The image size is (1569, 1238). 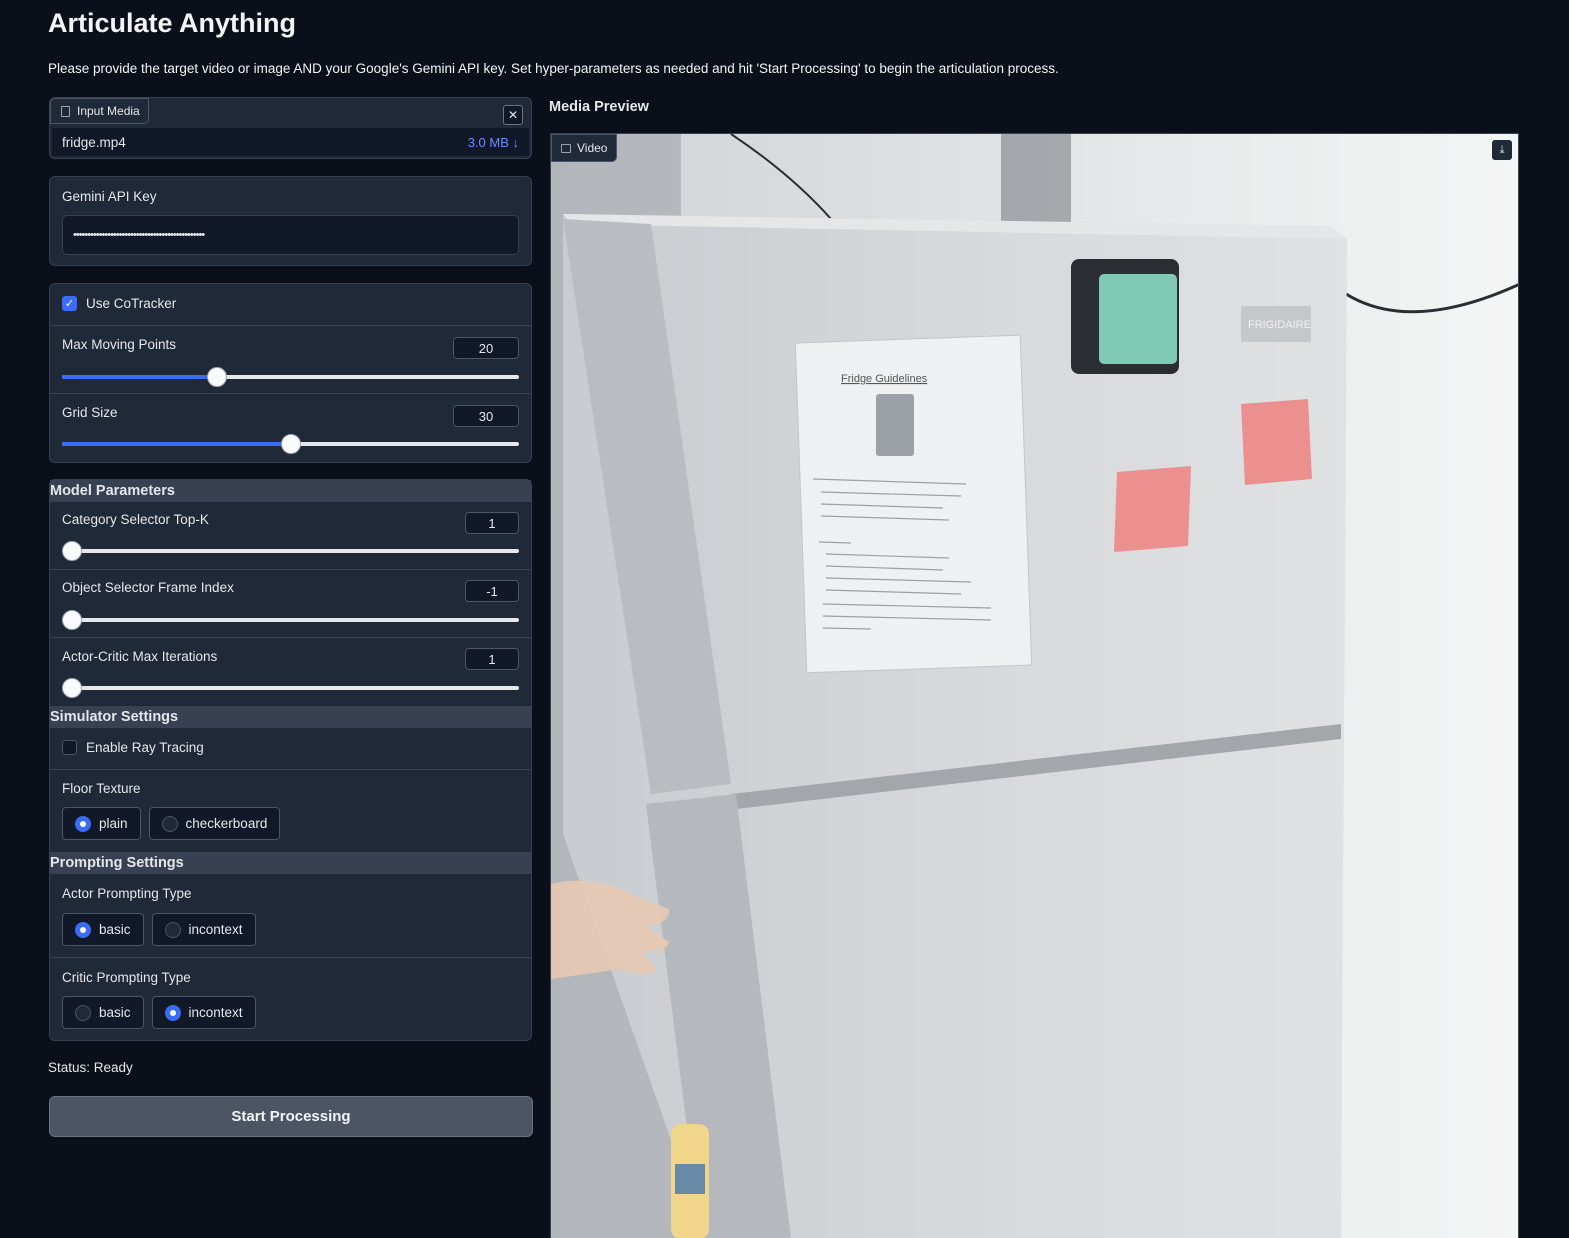 What do you see at coordinates (592, 148) in the screenshot?
I see `video-tag-label: Video` at bounding box center [592, 148].